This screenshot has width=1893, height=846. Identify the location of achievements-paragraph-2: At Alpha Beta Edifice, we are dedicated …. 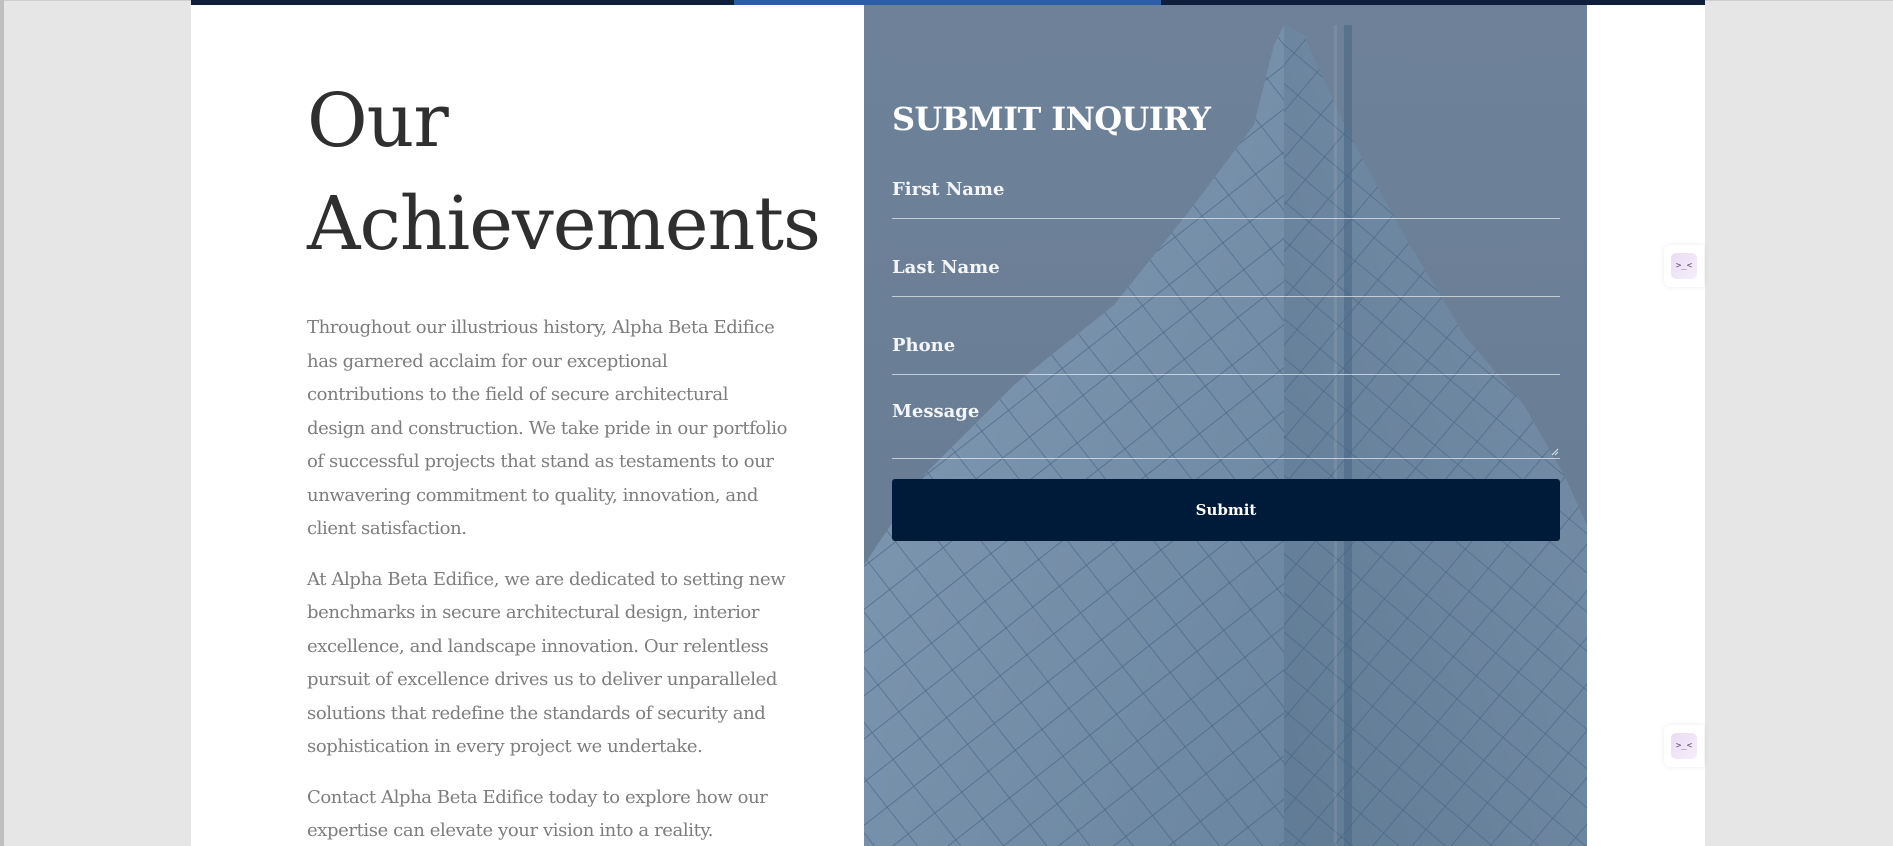
(546, 663).